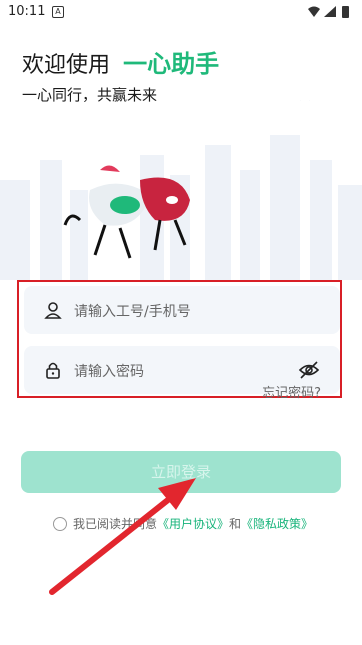 This screenshot has height=645, width=362. Describe the element at coordinates (309, 370) in the screenshot. I see `eye-hidden-icon` at that location.